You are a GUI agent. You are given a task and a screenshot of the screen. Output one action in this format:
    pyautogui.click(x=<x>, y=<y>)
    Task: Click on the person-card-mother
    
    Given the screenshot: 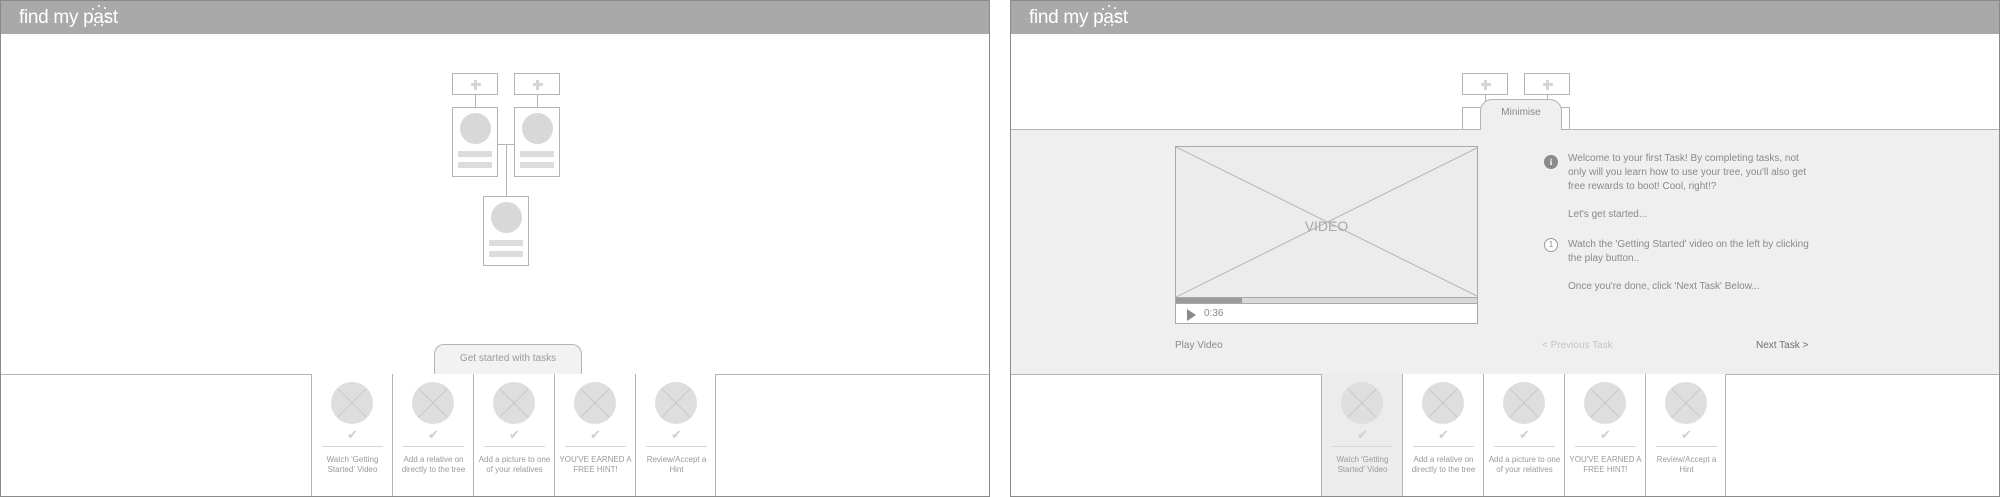 What is the action you would take?
    pyautogui.click(x=537, y=142)
    